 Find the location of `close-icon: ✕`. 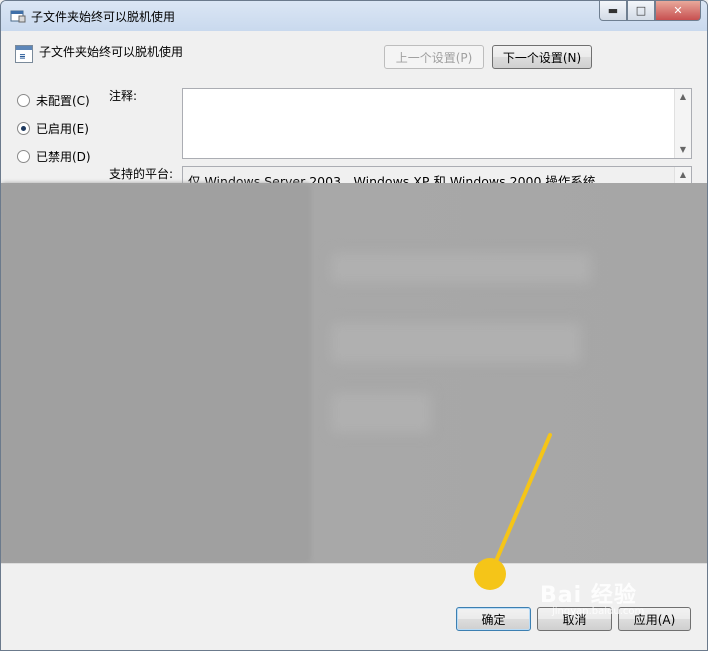

close-icon: ✕ is located at coordinates (678, 10).